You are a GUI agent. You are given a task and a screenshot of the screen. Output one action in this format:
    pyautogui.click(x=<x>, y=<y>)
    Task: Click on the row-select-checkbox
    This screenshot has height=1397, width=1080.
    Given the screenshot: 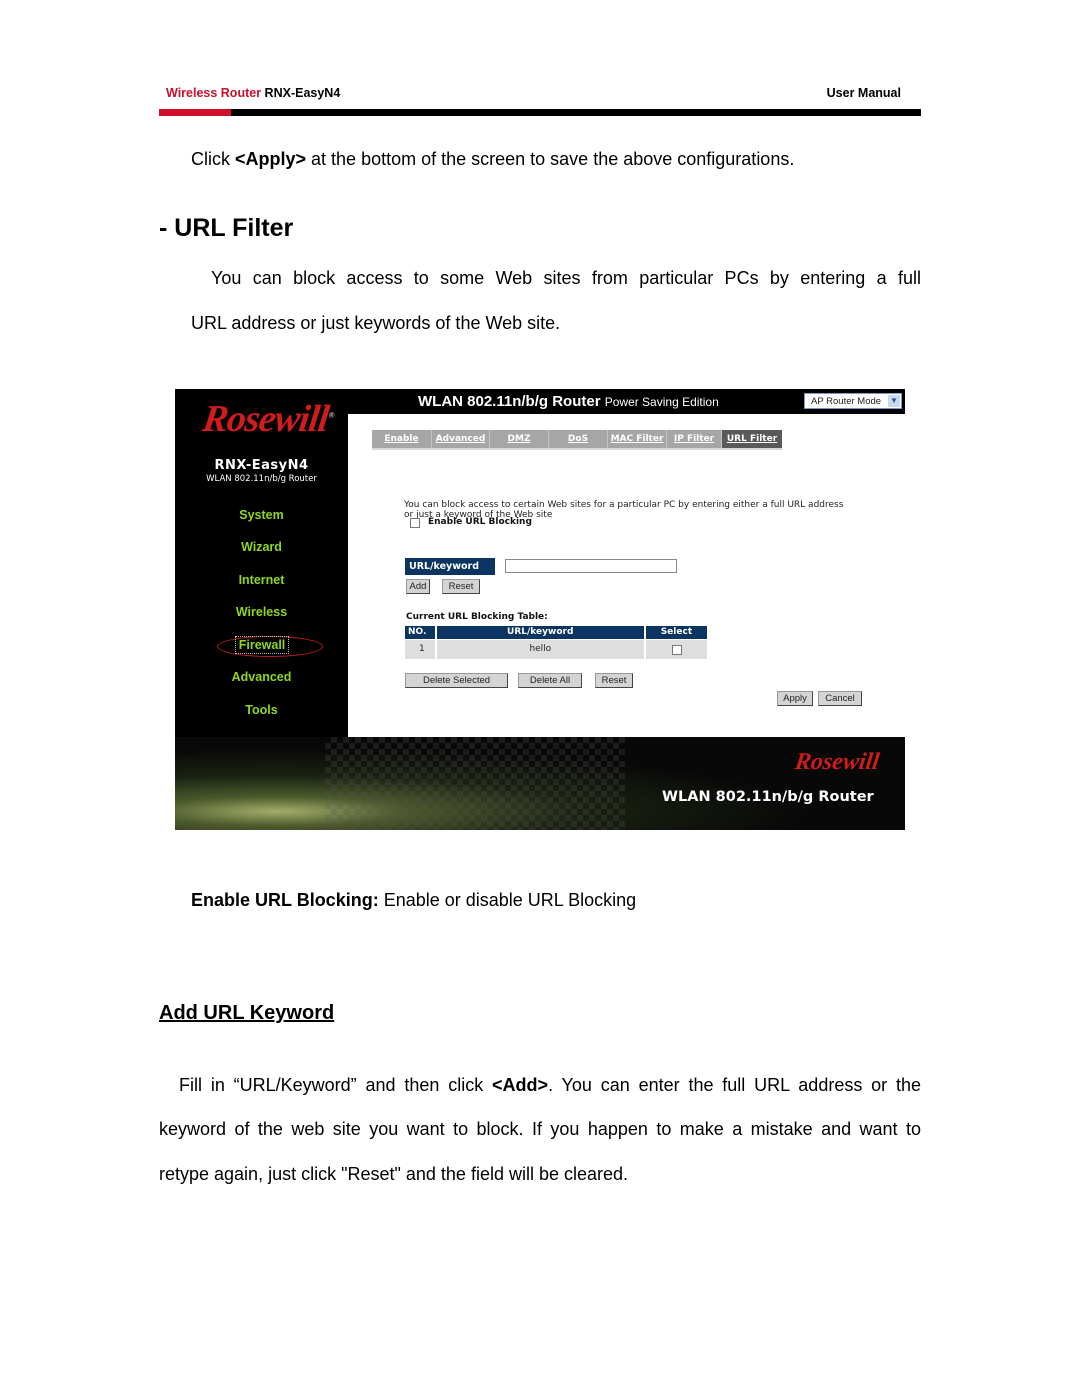 What is the action you would take?
    pyautogui.click(x=676, y=650)
    